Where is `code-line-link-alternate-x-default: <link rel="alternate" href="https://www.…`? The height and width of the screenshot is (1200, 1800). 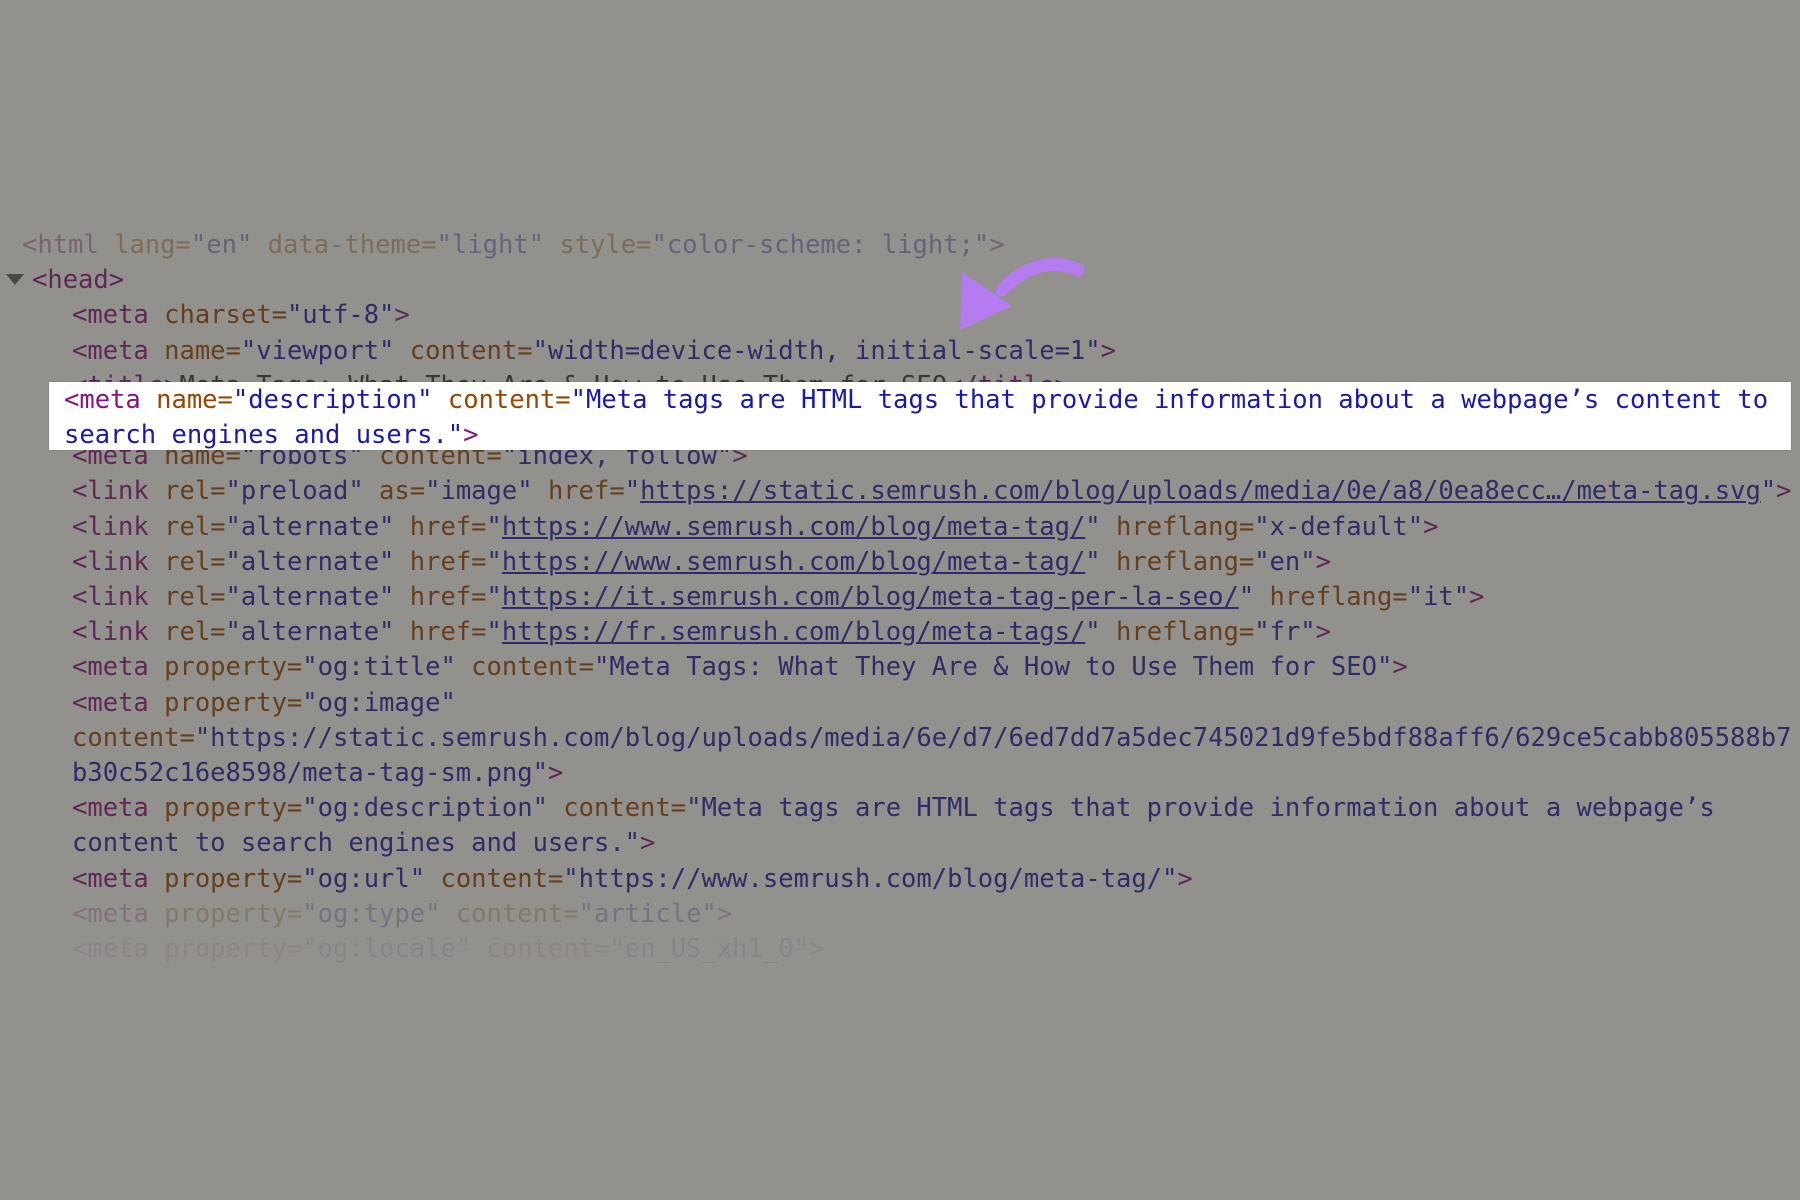
code-line-link-alternate-x-default: <link rel="alternate" href="https://www.… is located at coordinates (900, 527).